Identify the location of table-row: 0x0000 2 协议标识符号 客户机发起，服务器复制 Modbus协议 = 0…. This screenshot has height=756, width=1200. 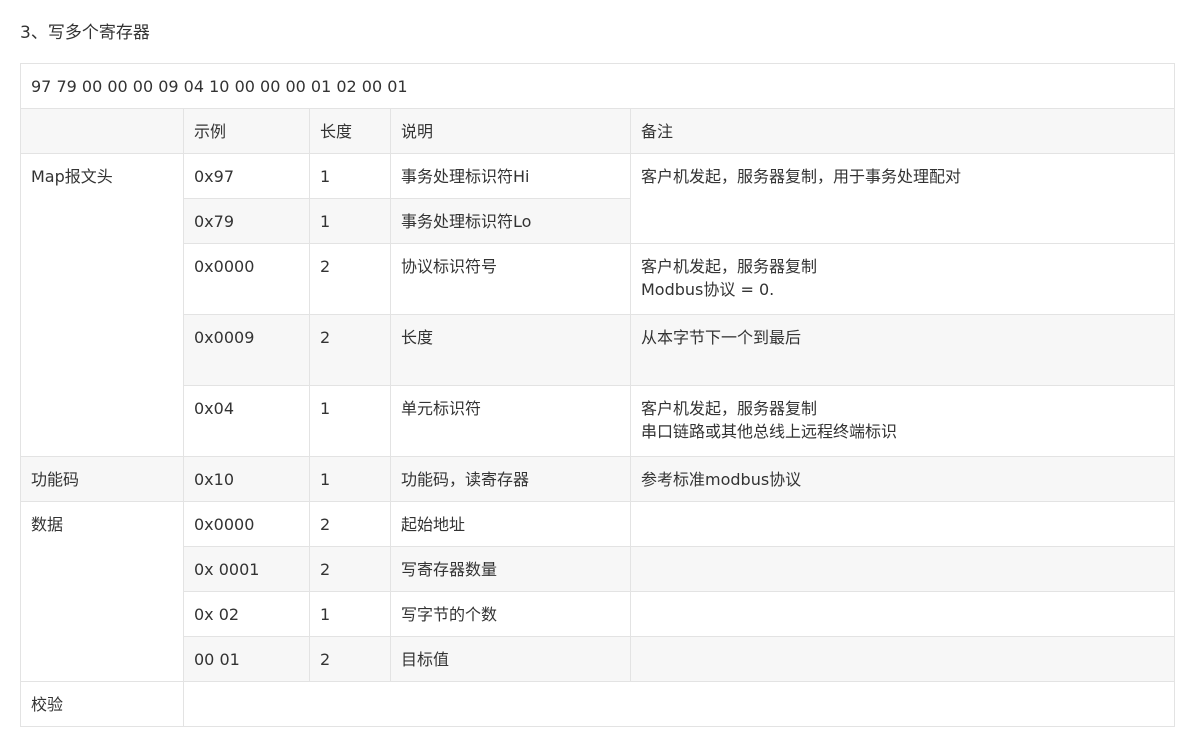
(598, 279).